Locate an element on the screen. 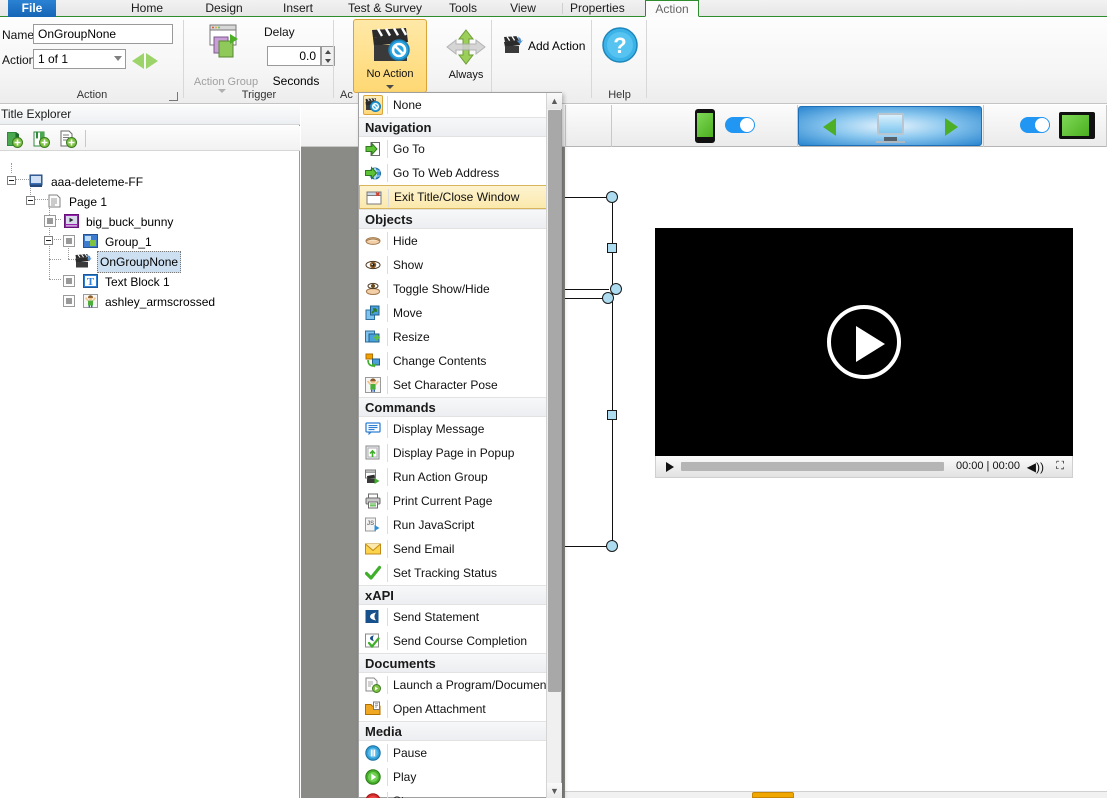  action-menu-item-label: Exit Title/Close Window is located at coordinates (457, 197).